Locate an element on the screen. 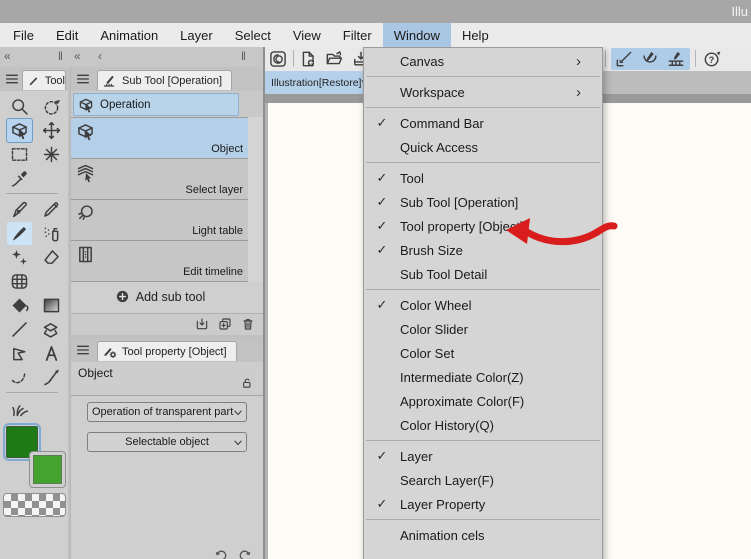  transparent-color-swatch is located at coordinates (34, 505).